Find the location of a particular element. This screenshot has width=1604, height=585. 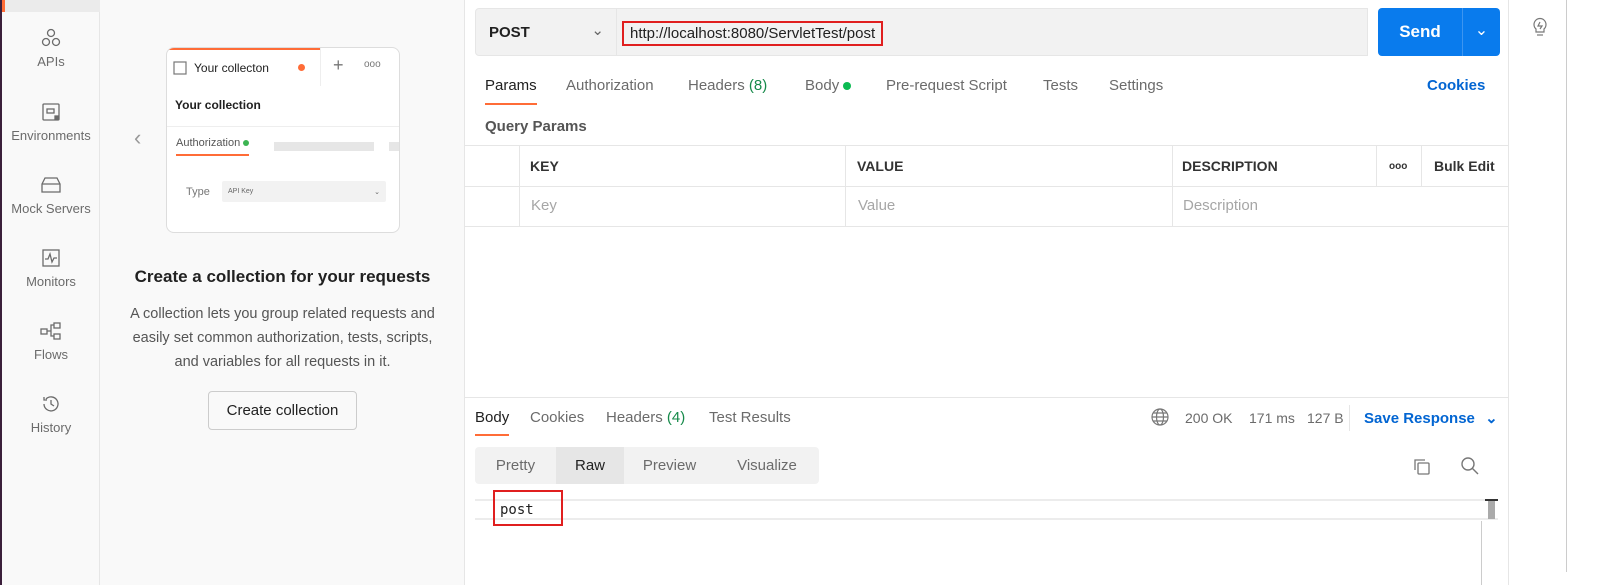

response-tab-test-results: Test Results is located at coordinates (750, 417).